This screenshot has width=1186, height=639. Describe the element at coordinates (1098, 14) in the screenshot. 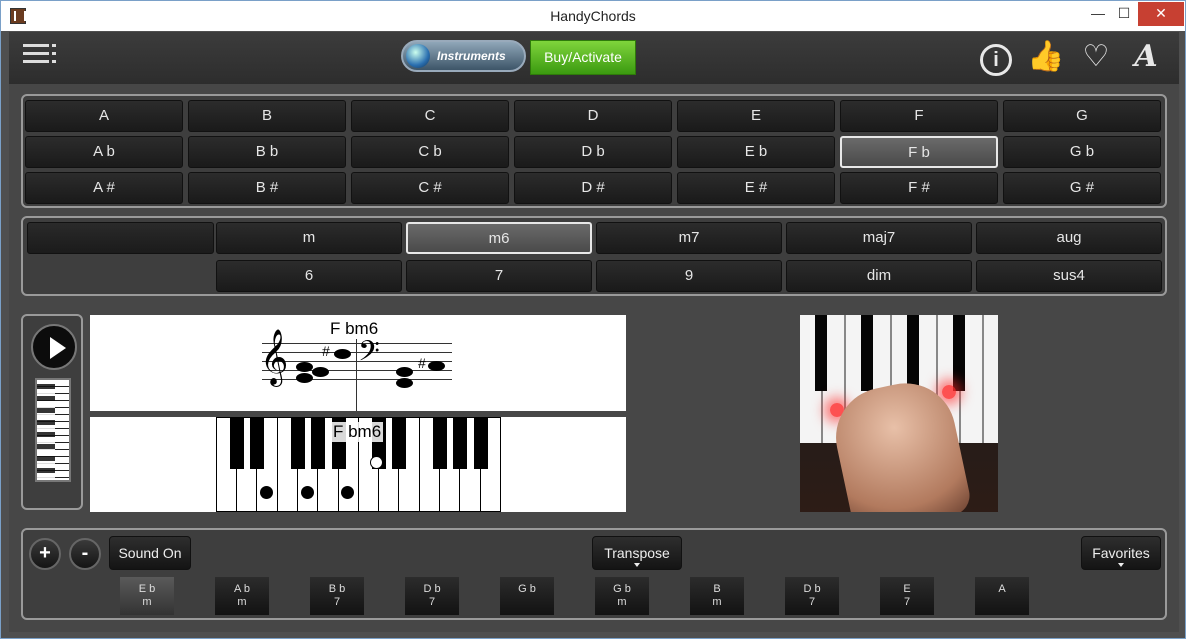

I see `minimize-button: —` at that location.